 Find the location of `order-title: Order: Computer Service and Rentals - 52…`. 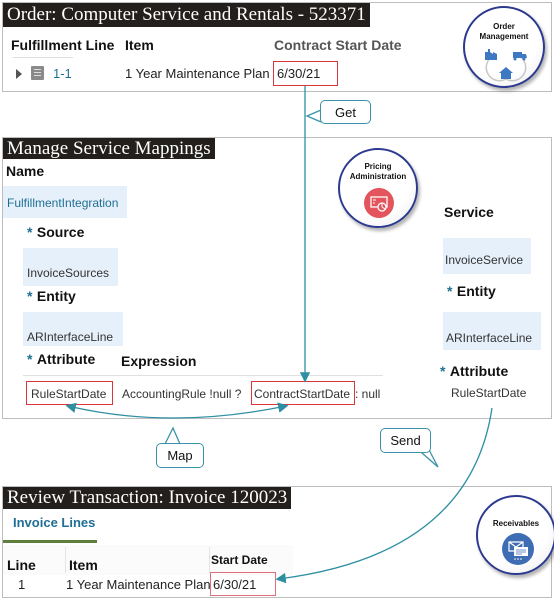

order-title: Order: Computer Service and Rentals - 52… is located at coordinates (186, 15).